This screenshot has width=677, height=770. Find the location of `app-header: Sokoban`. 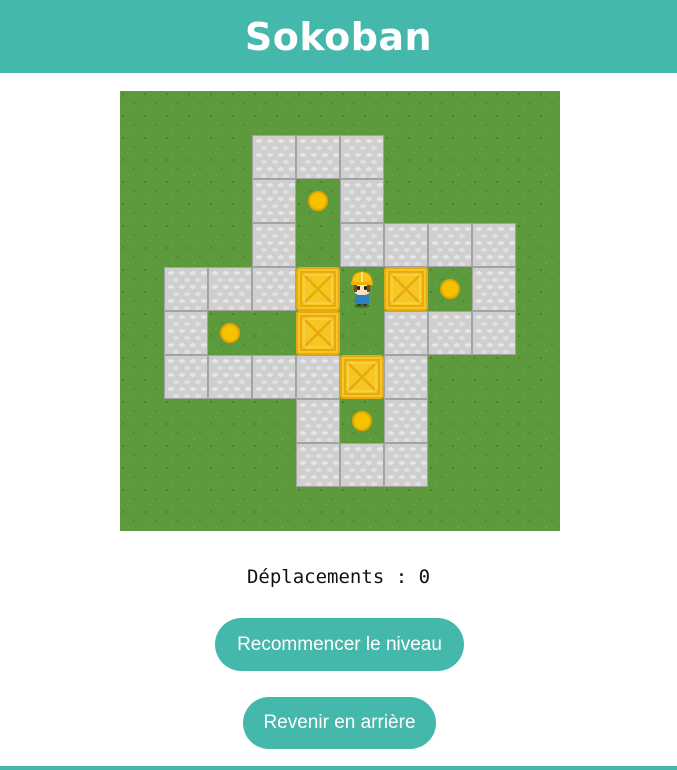

app-header: Sokoban is located at coordinates (338, 36).